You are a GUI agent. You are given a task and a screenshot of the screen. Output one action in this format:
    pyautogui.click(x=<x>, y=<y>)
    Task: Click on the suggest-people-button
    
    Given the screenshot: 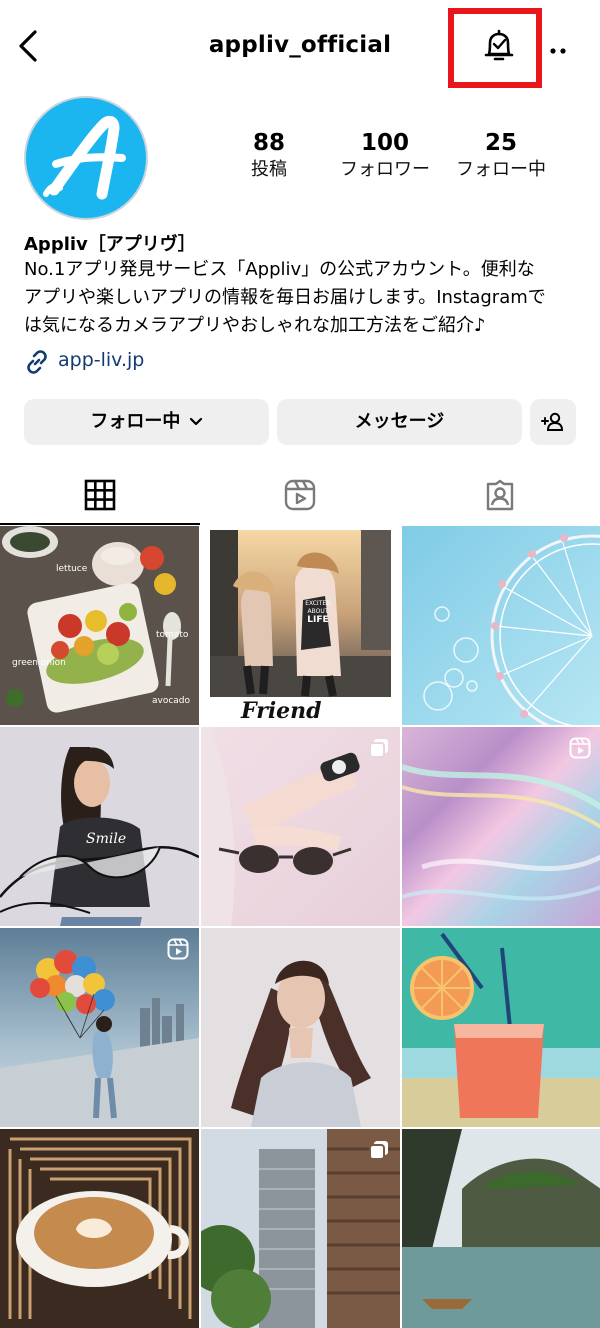 What is the action you would take?
    pyautogui.click(x=553, y=422)
    